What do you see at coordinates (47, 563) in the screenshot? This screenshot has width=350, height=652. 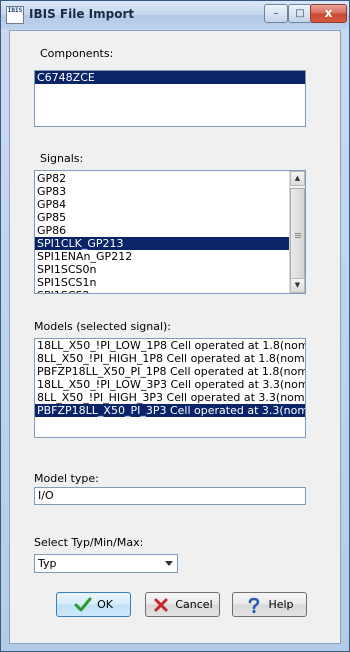 I see `typminmax-value: Typ` at bounding box center [47, 563].